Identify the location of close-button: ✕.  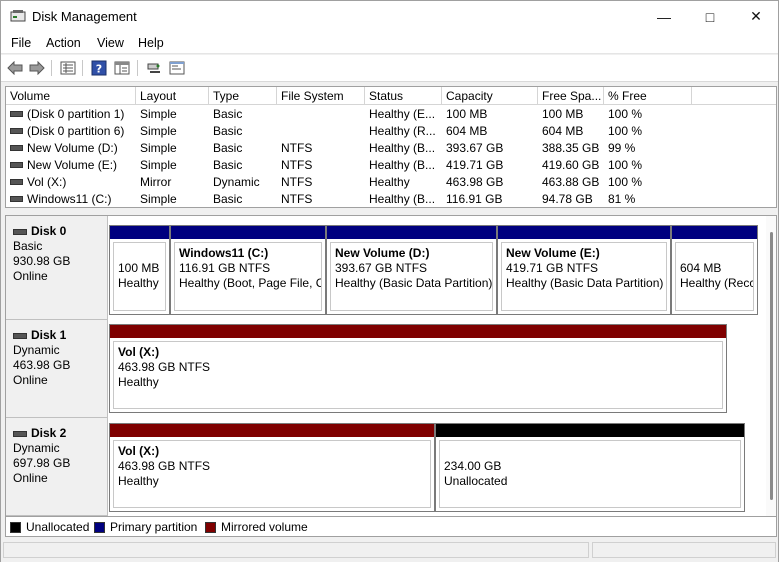
(756, 16).